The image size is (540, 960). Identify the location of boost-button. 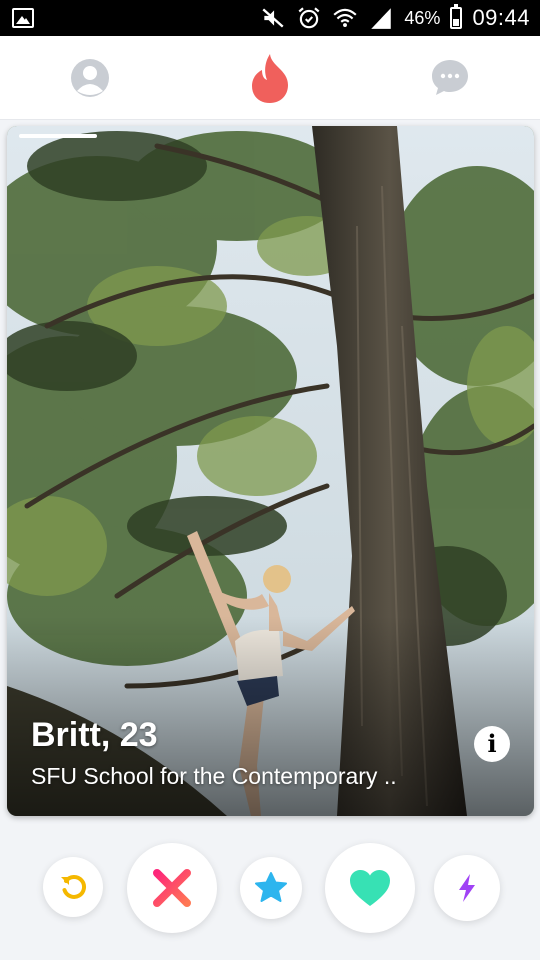
(467, 888).